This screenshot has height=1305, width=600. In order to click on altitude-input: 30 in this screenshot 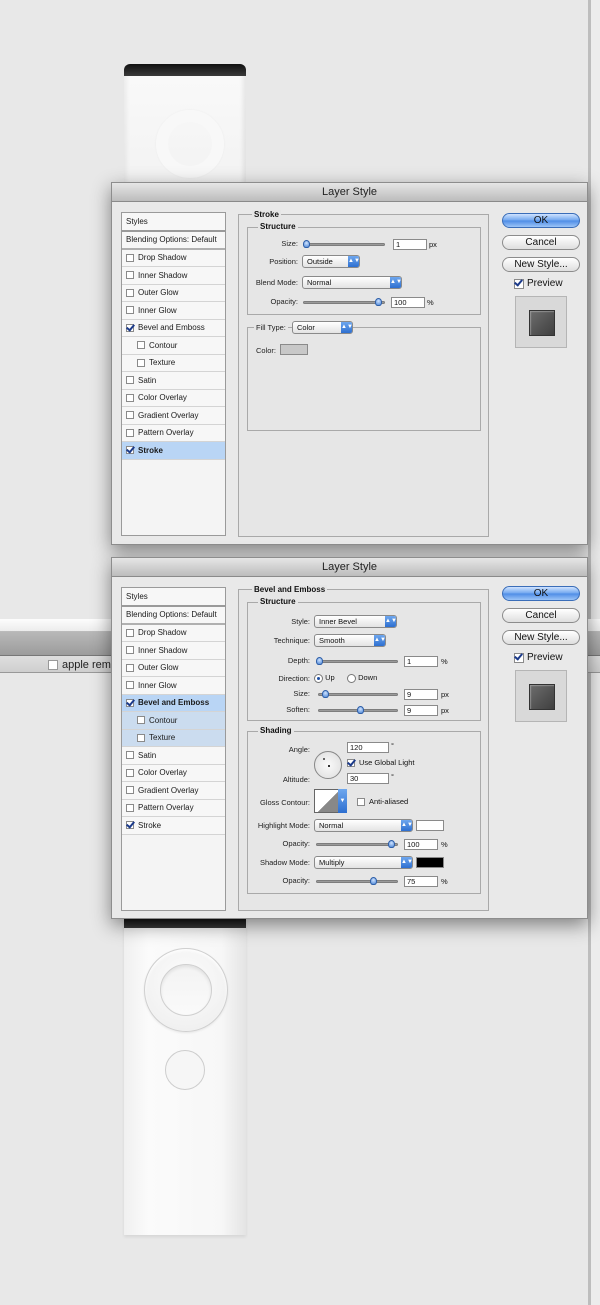, I will do `click(368, 778)`.